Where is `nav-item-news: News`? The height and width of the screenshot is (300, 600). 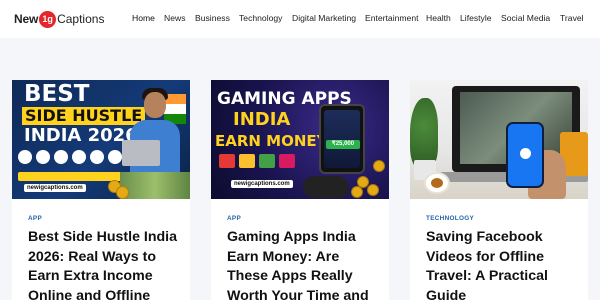 nav-item-news: News is located at coordinates (175, 18).